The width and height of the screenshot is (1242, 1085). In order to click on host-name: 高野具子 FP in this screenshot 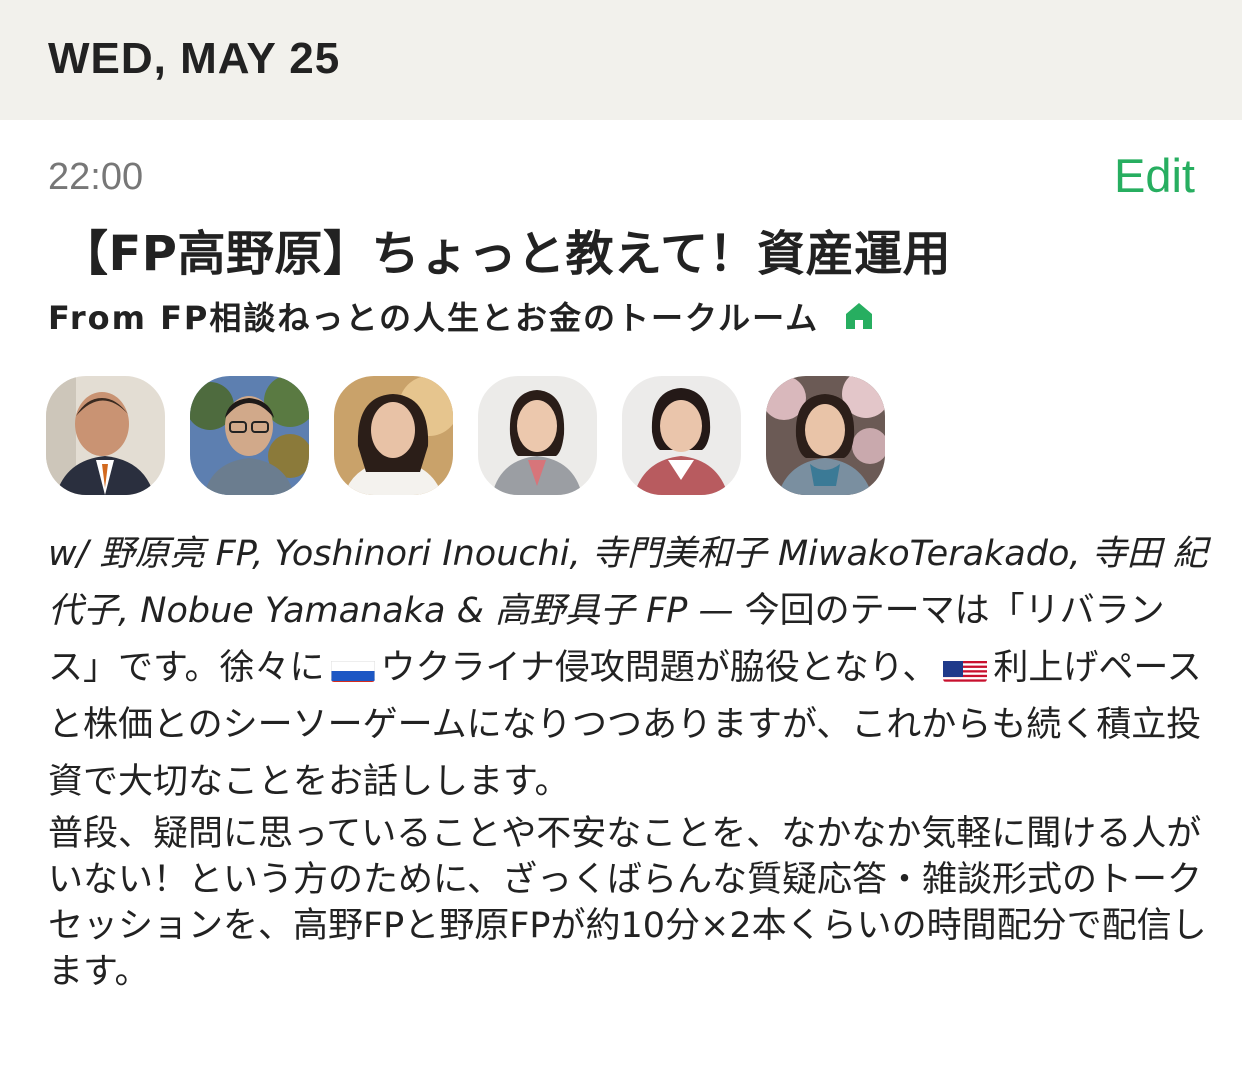, I will do `click(591, 611)`.